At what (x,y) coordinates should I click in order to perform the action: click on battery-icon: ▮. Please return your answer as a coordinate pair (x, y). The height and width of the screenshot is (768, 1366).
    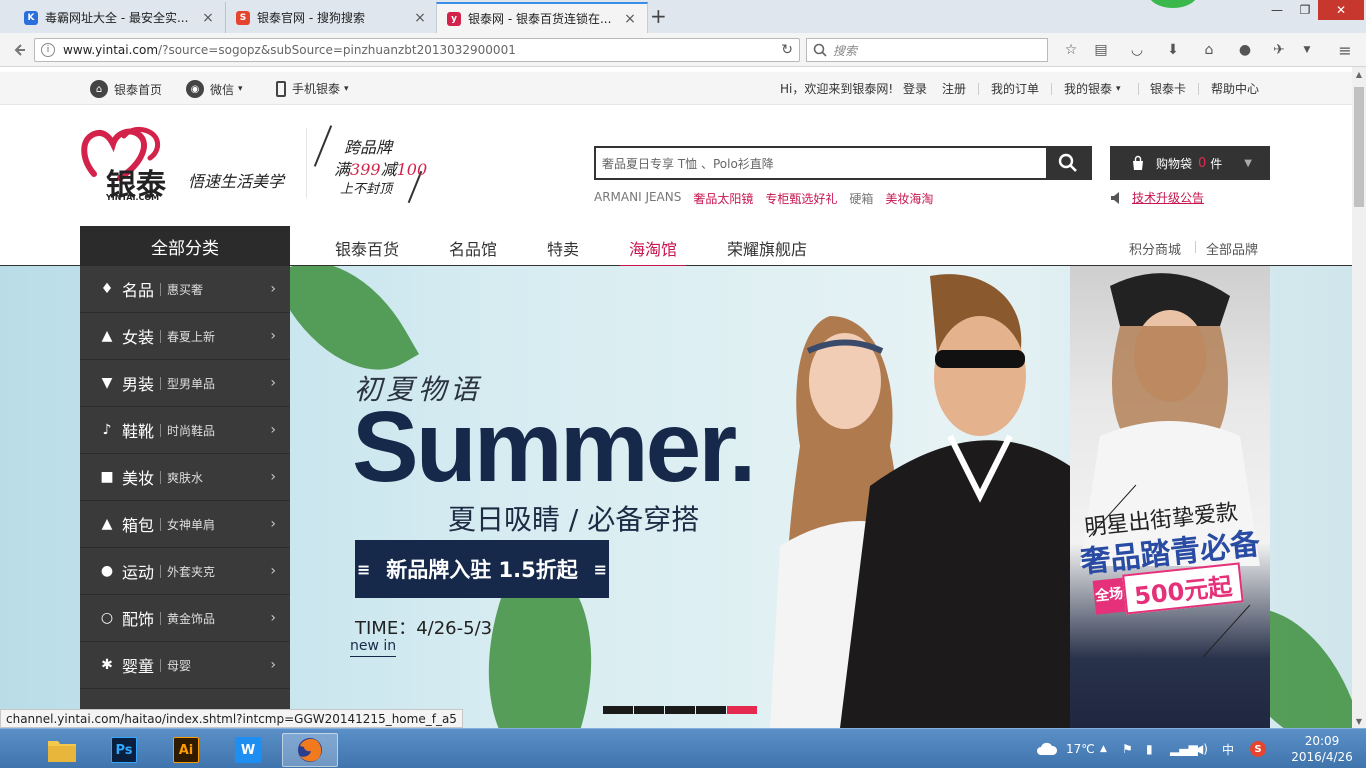
    Looking at the image, I should click on (1149, 748).